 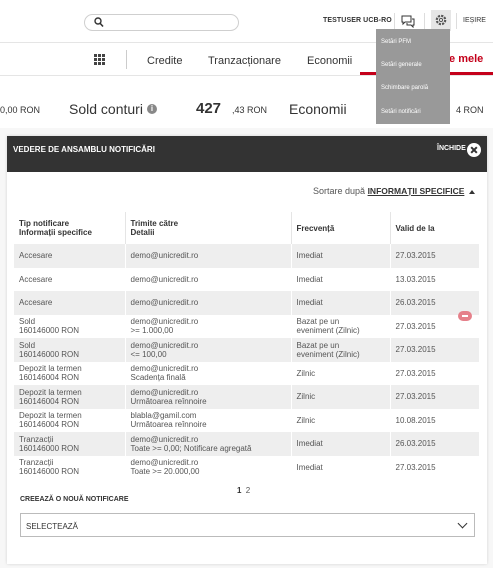 I want to click on cell-send-to: demo@unicredit.ro Scadența finală, so click(x=208, y=373).